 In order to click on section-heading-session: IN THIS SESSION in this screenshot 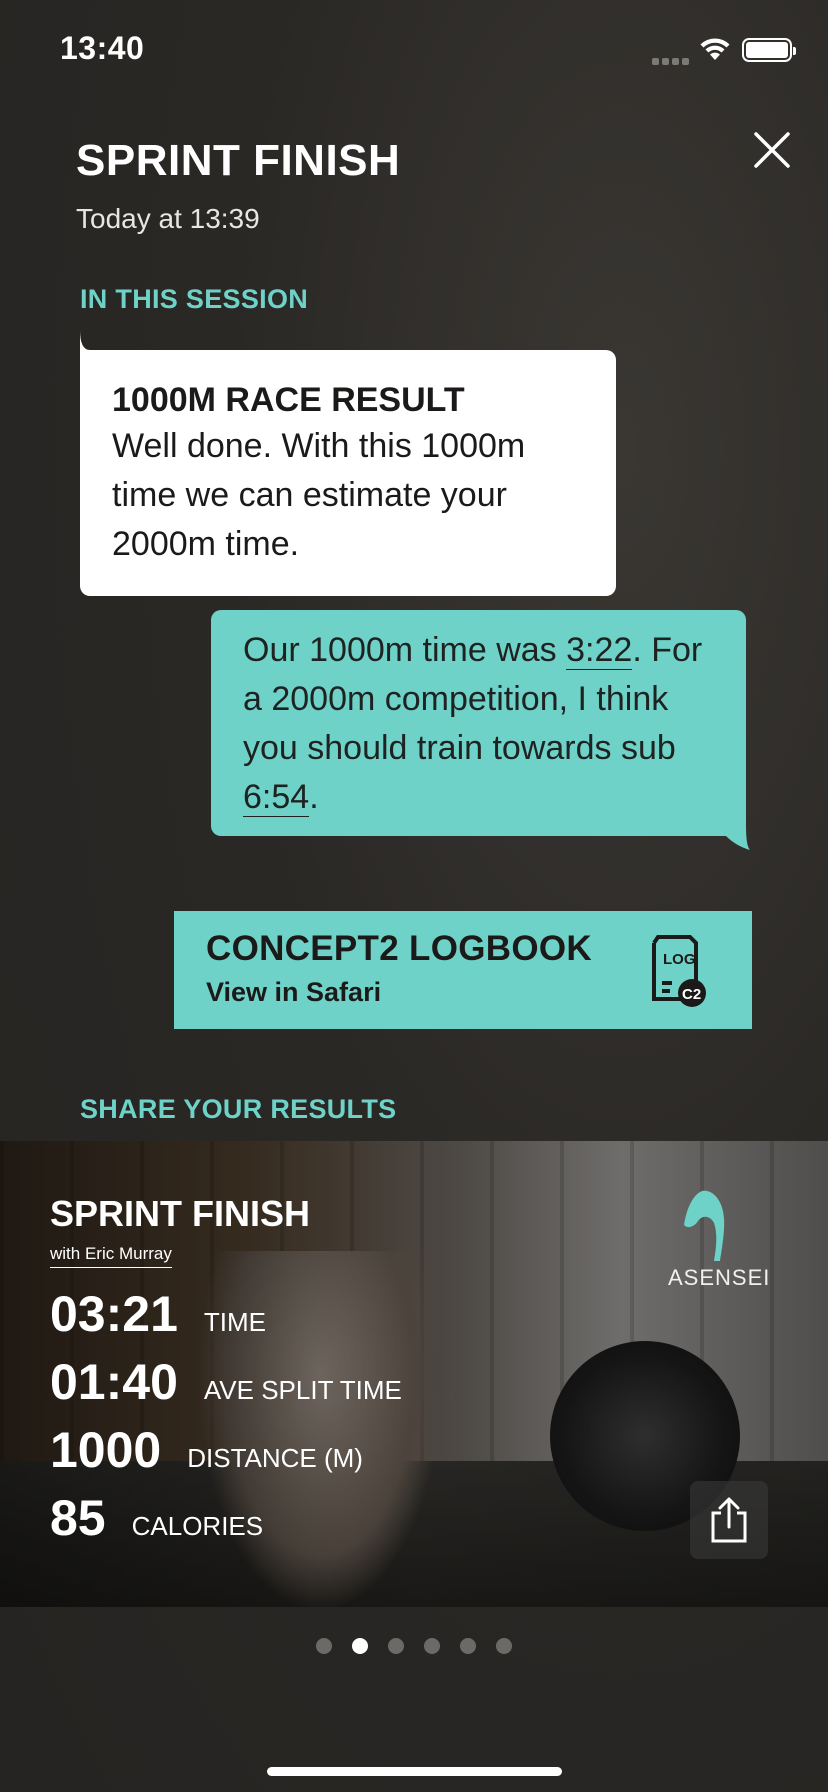, I will do `click(194, 299)`.